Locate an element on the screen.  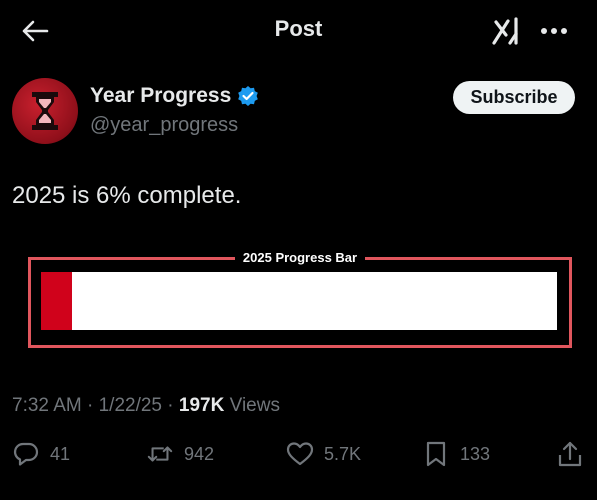
post-time: 7:32 AM is located at coordinates (47, 405).